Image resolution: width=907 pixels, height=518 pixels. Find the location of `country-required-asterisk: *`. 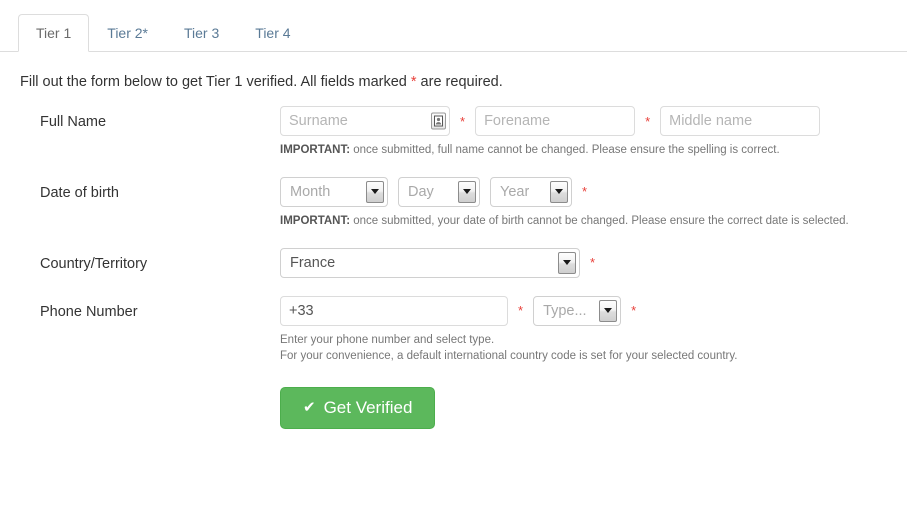

country-required-asterisk: * is located at coordinates (593, 263).